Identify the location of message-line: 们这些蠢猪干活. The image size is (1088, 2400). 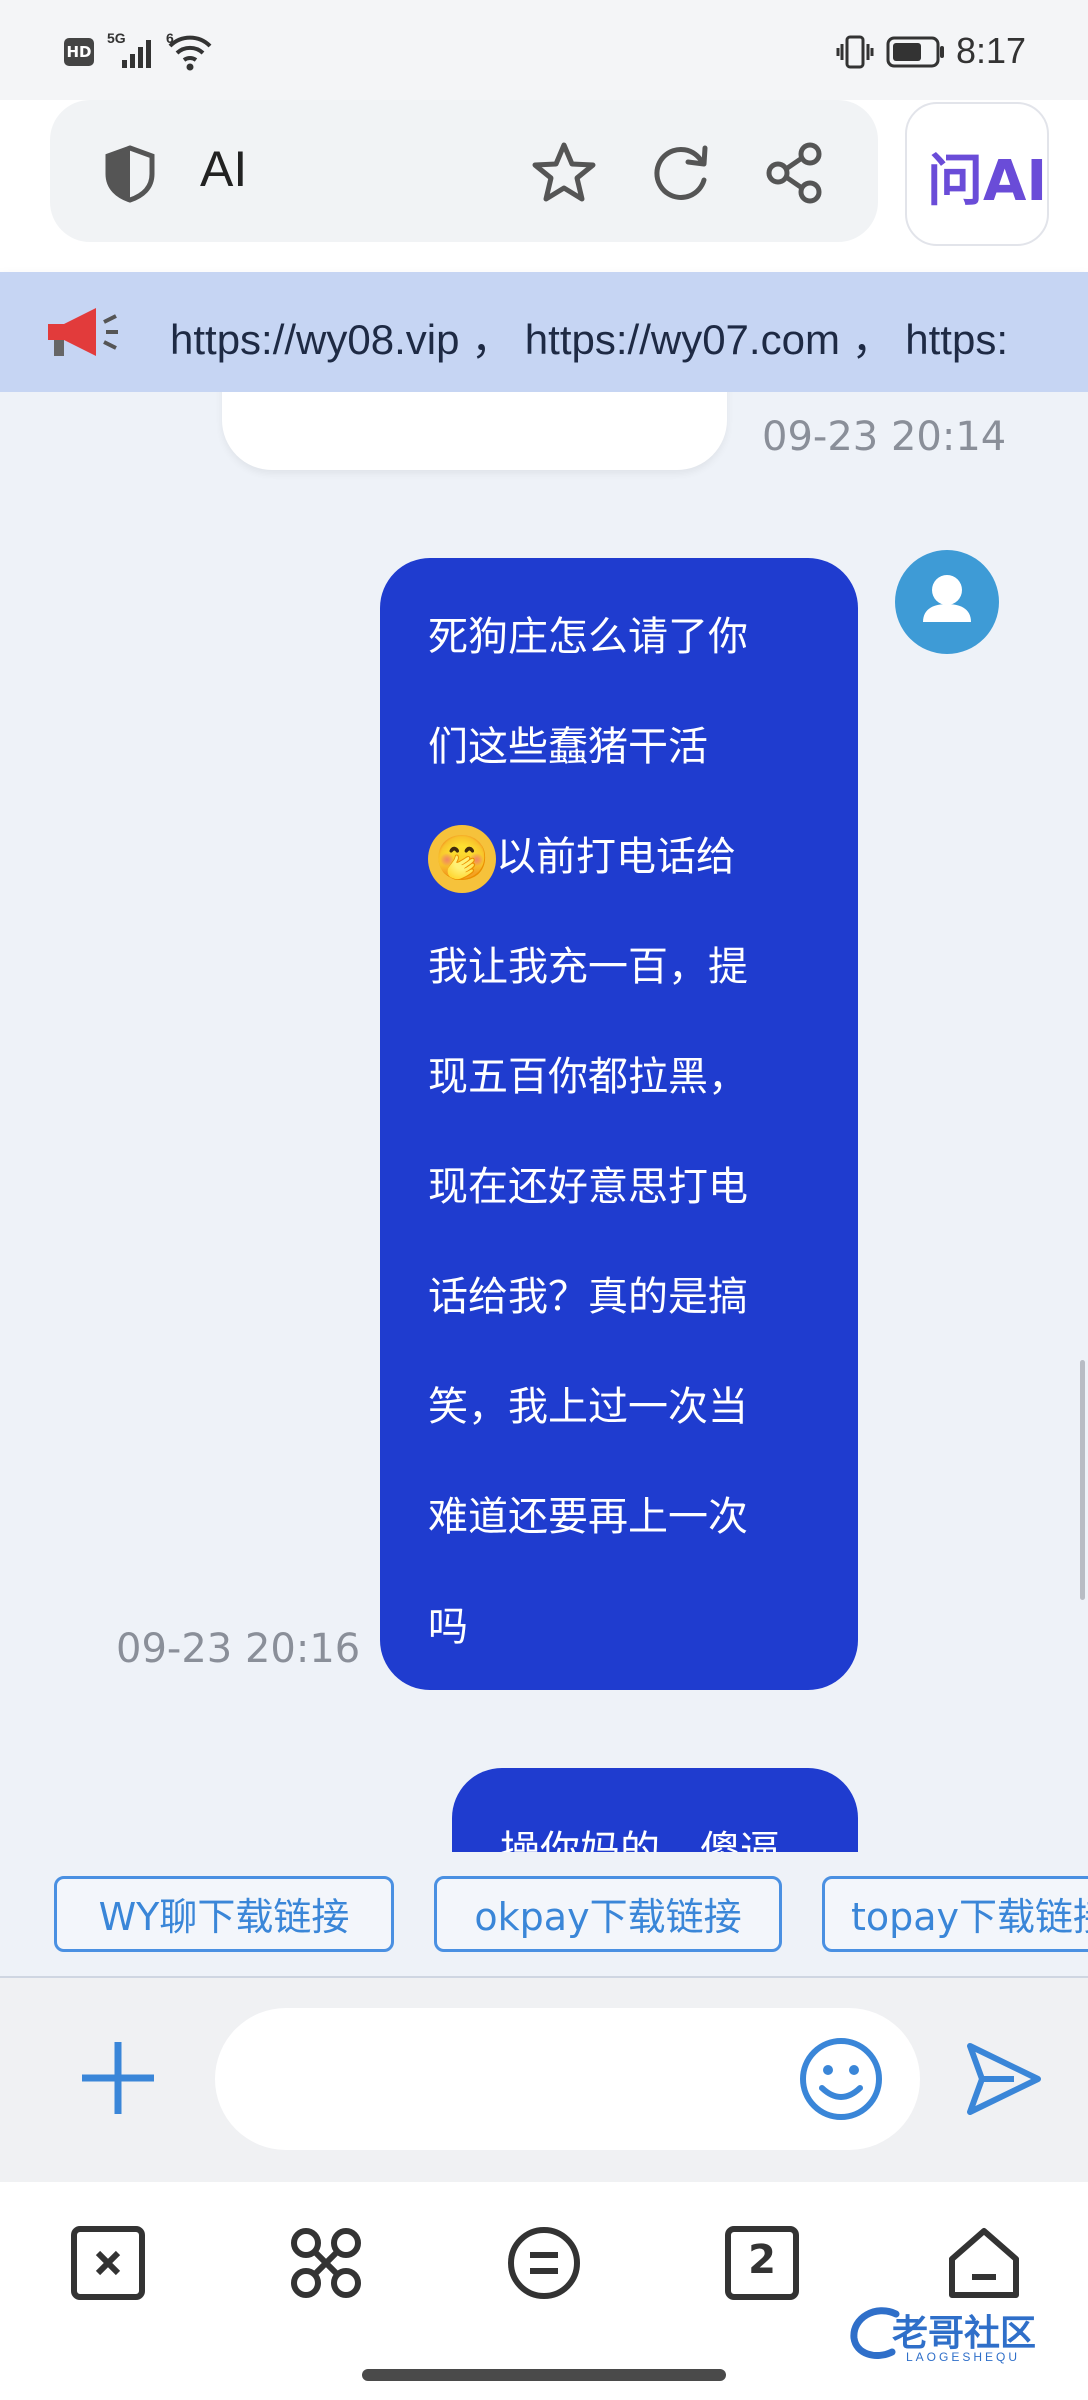
(568, 747).